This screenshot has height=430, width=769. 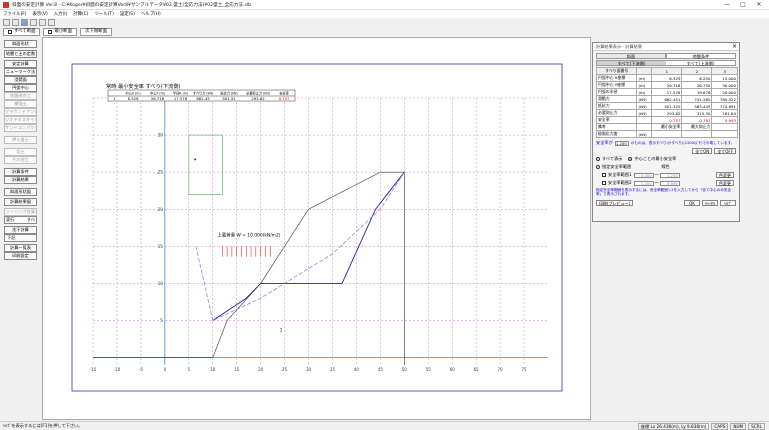 What do you see at coordinates (20, 104) in the screenshot?
I see `sidebar-reinforce: 補強土` at bounding box center [20, 104].